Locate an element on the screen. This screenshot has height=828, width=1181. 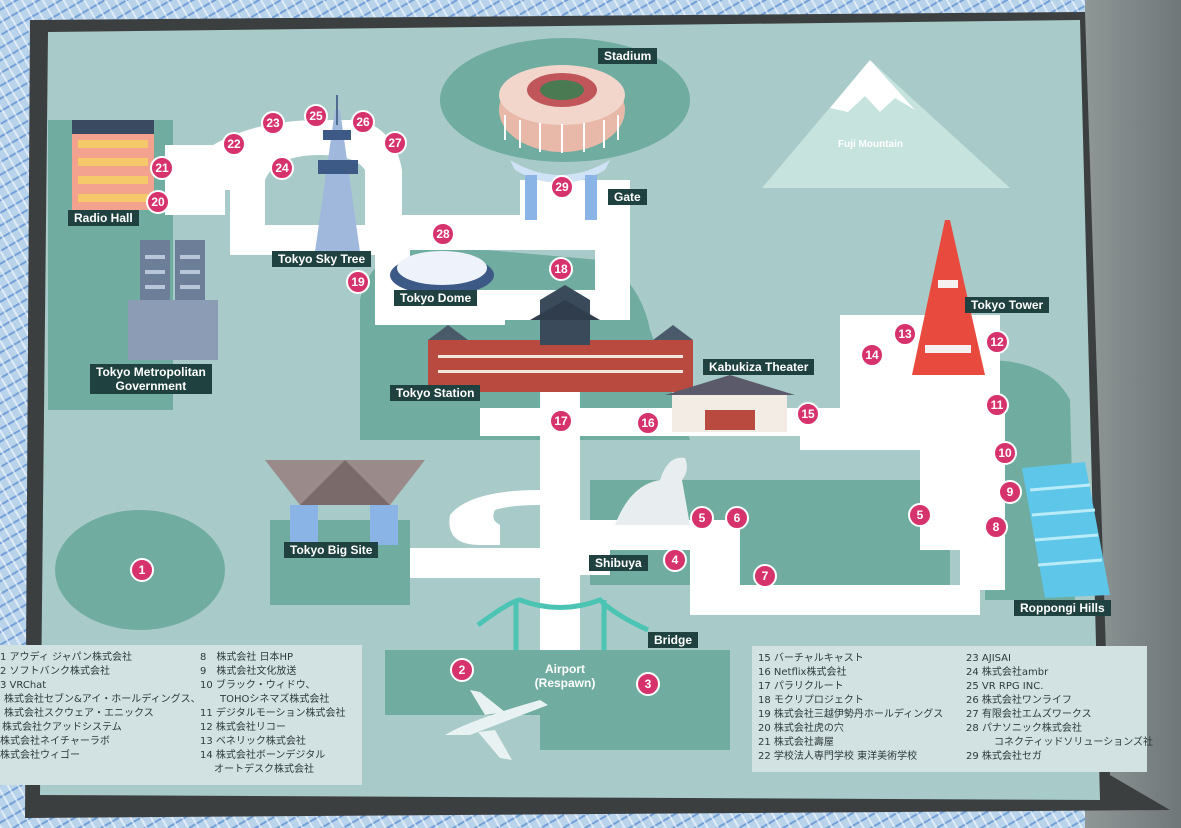
marker-27: 27 is located at coordinates (395, 143).